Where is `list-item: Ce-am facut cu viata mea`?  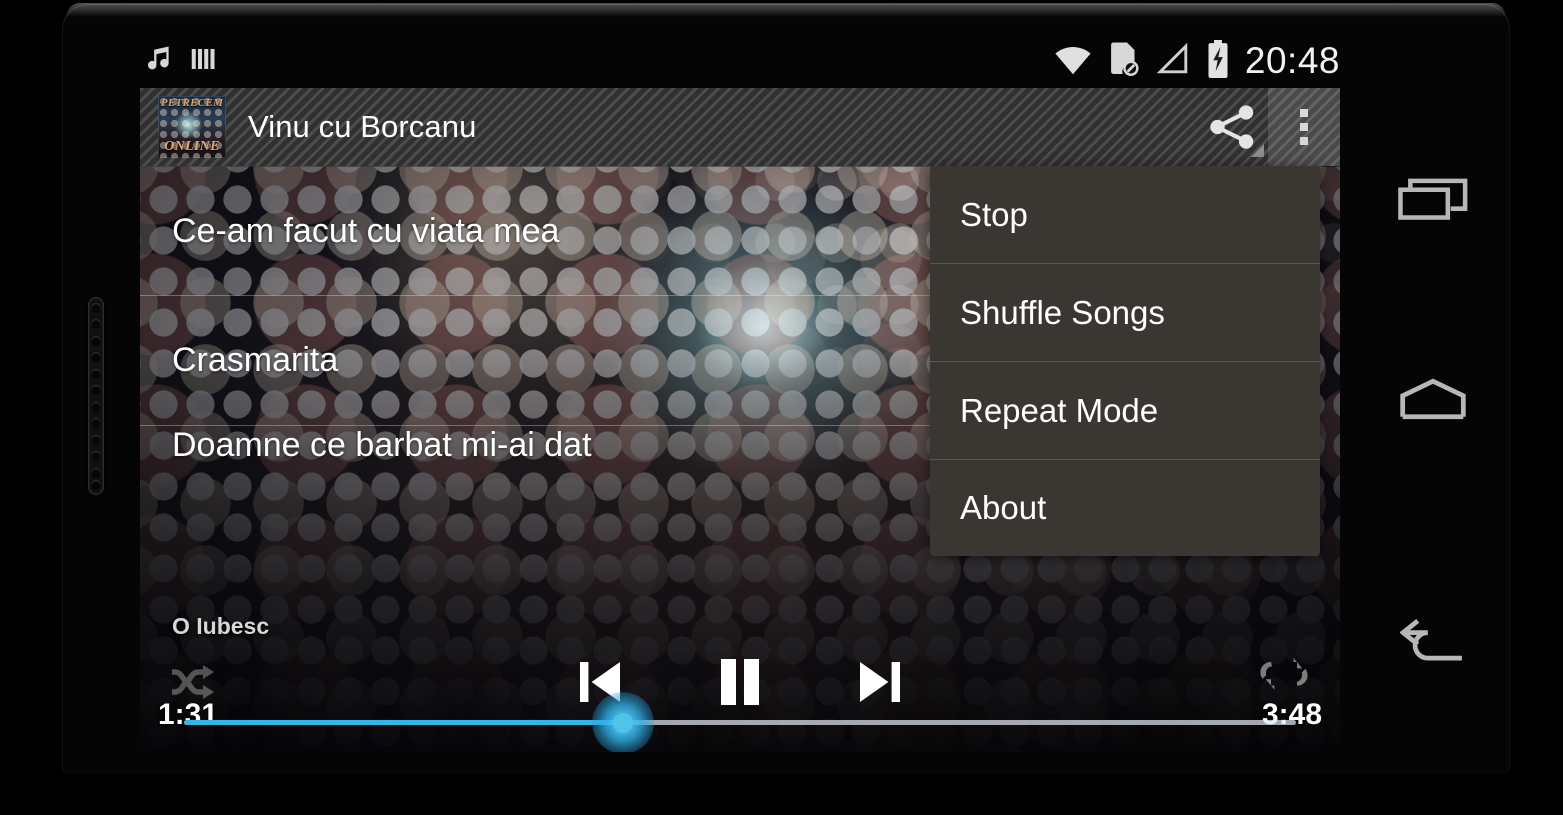
list-item: Ce-am facut cu viata mea is located at coordinates (535, 231).